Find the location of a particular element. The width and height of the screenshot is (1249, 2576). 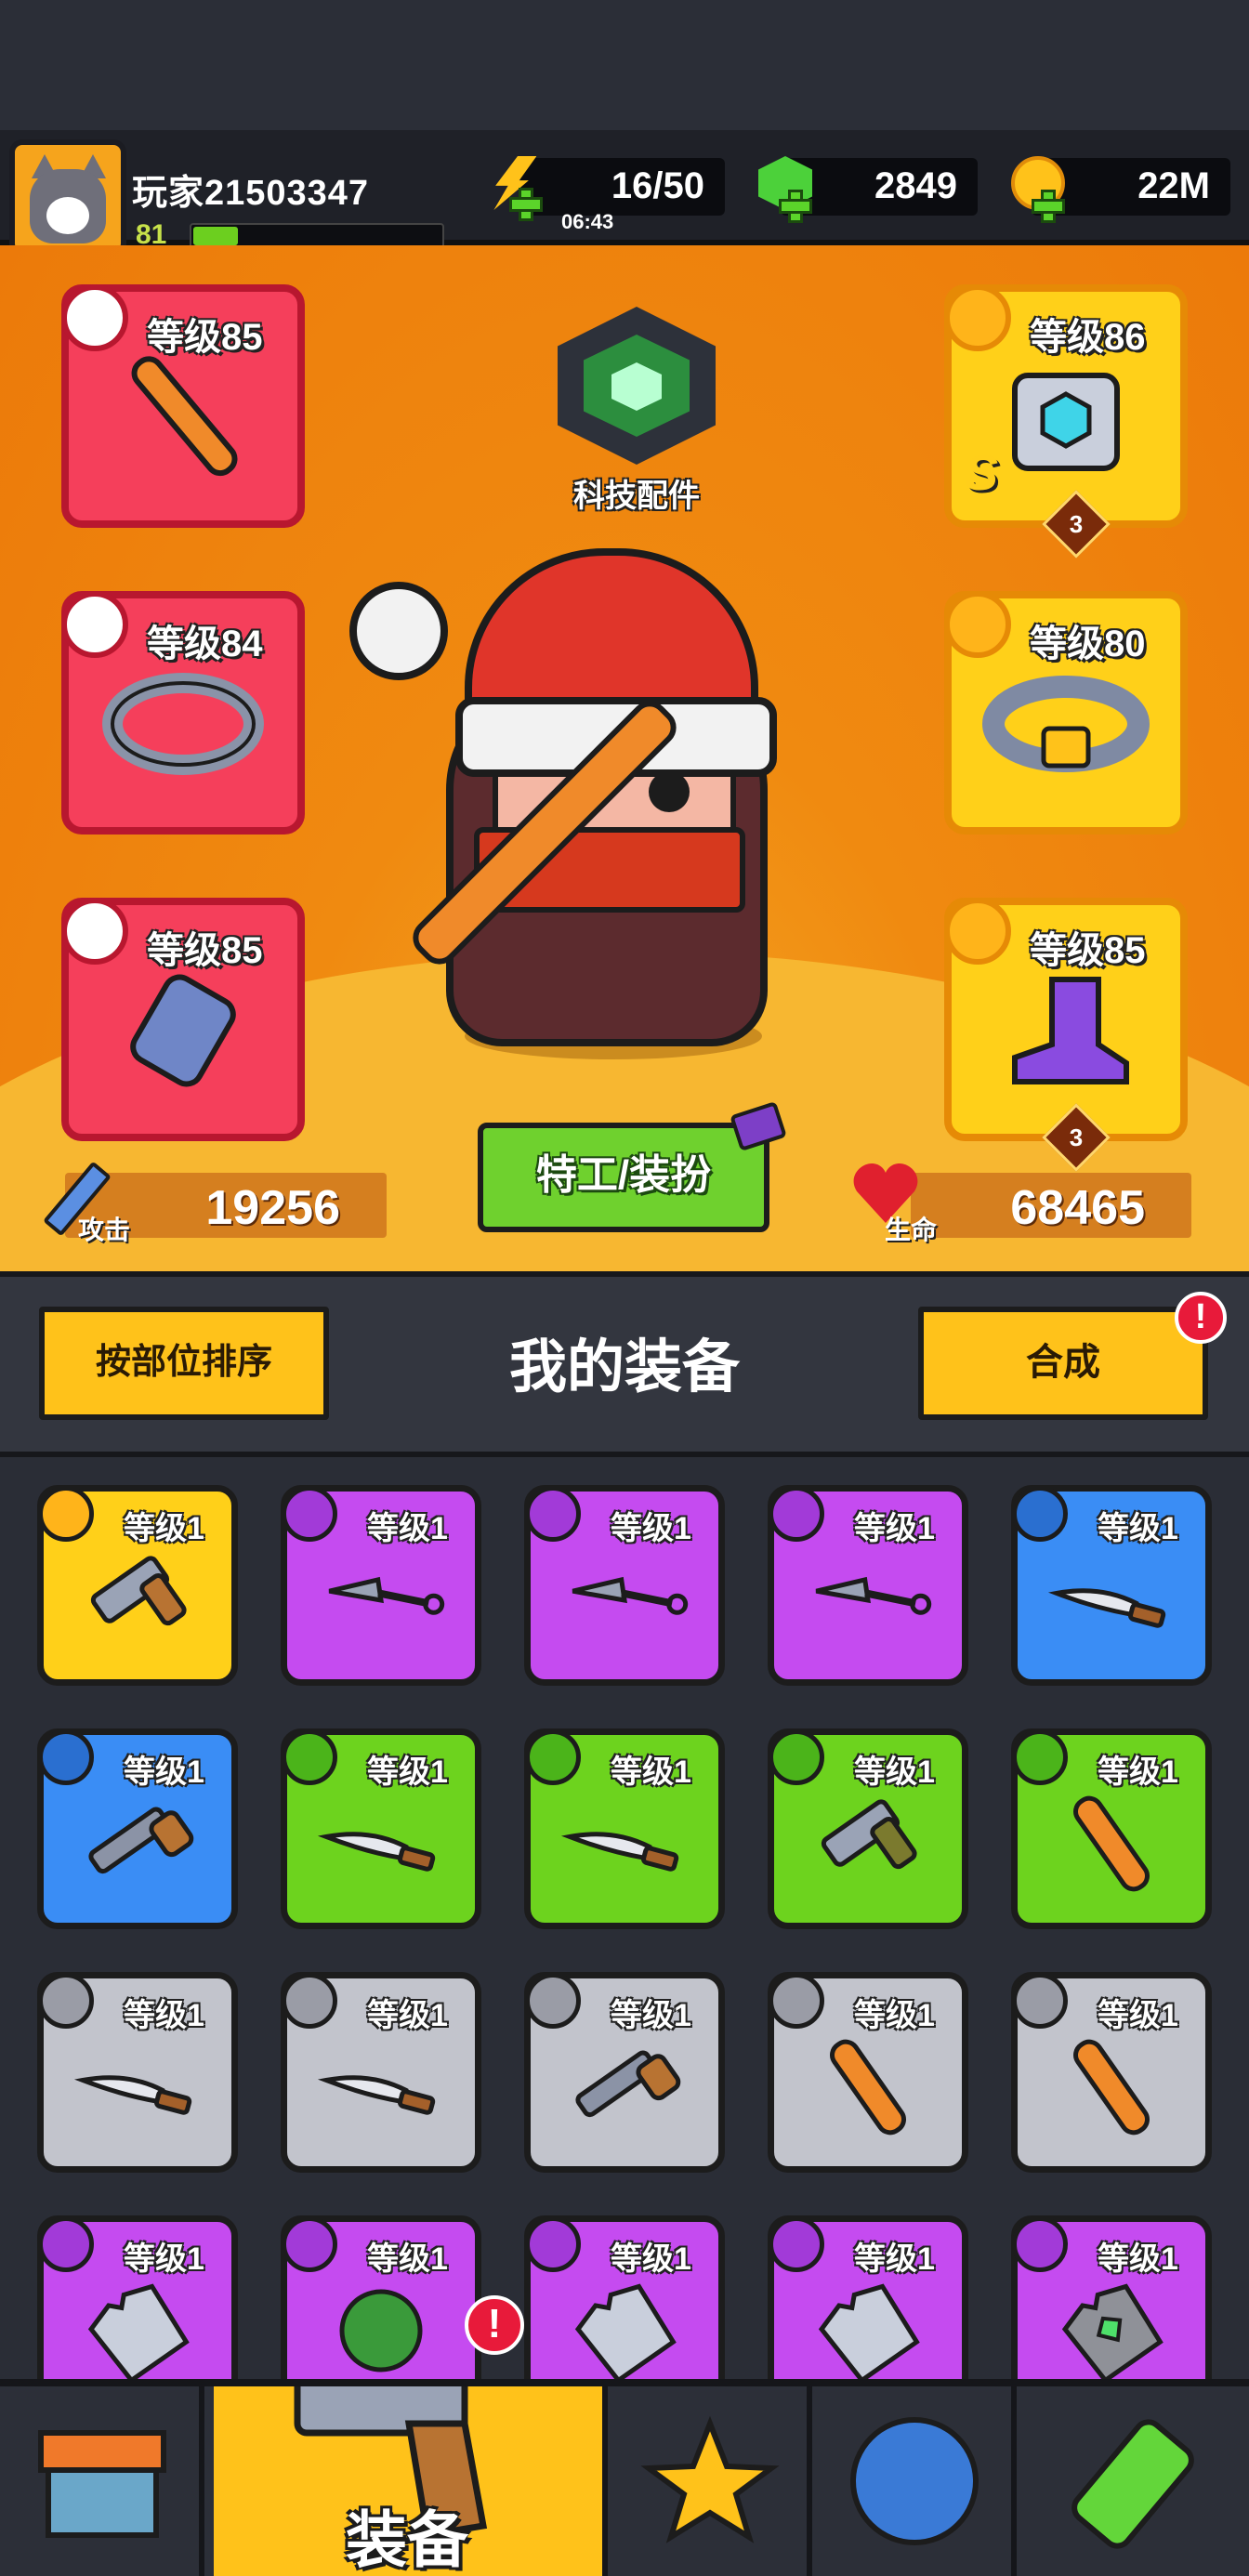

hp-value: 68465 is located at coordinates (1077, 1208).